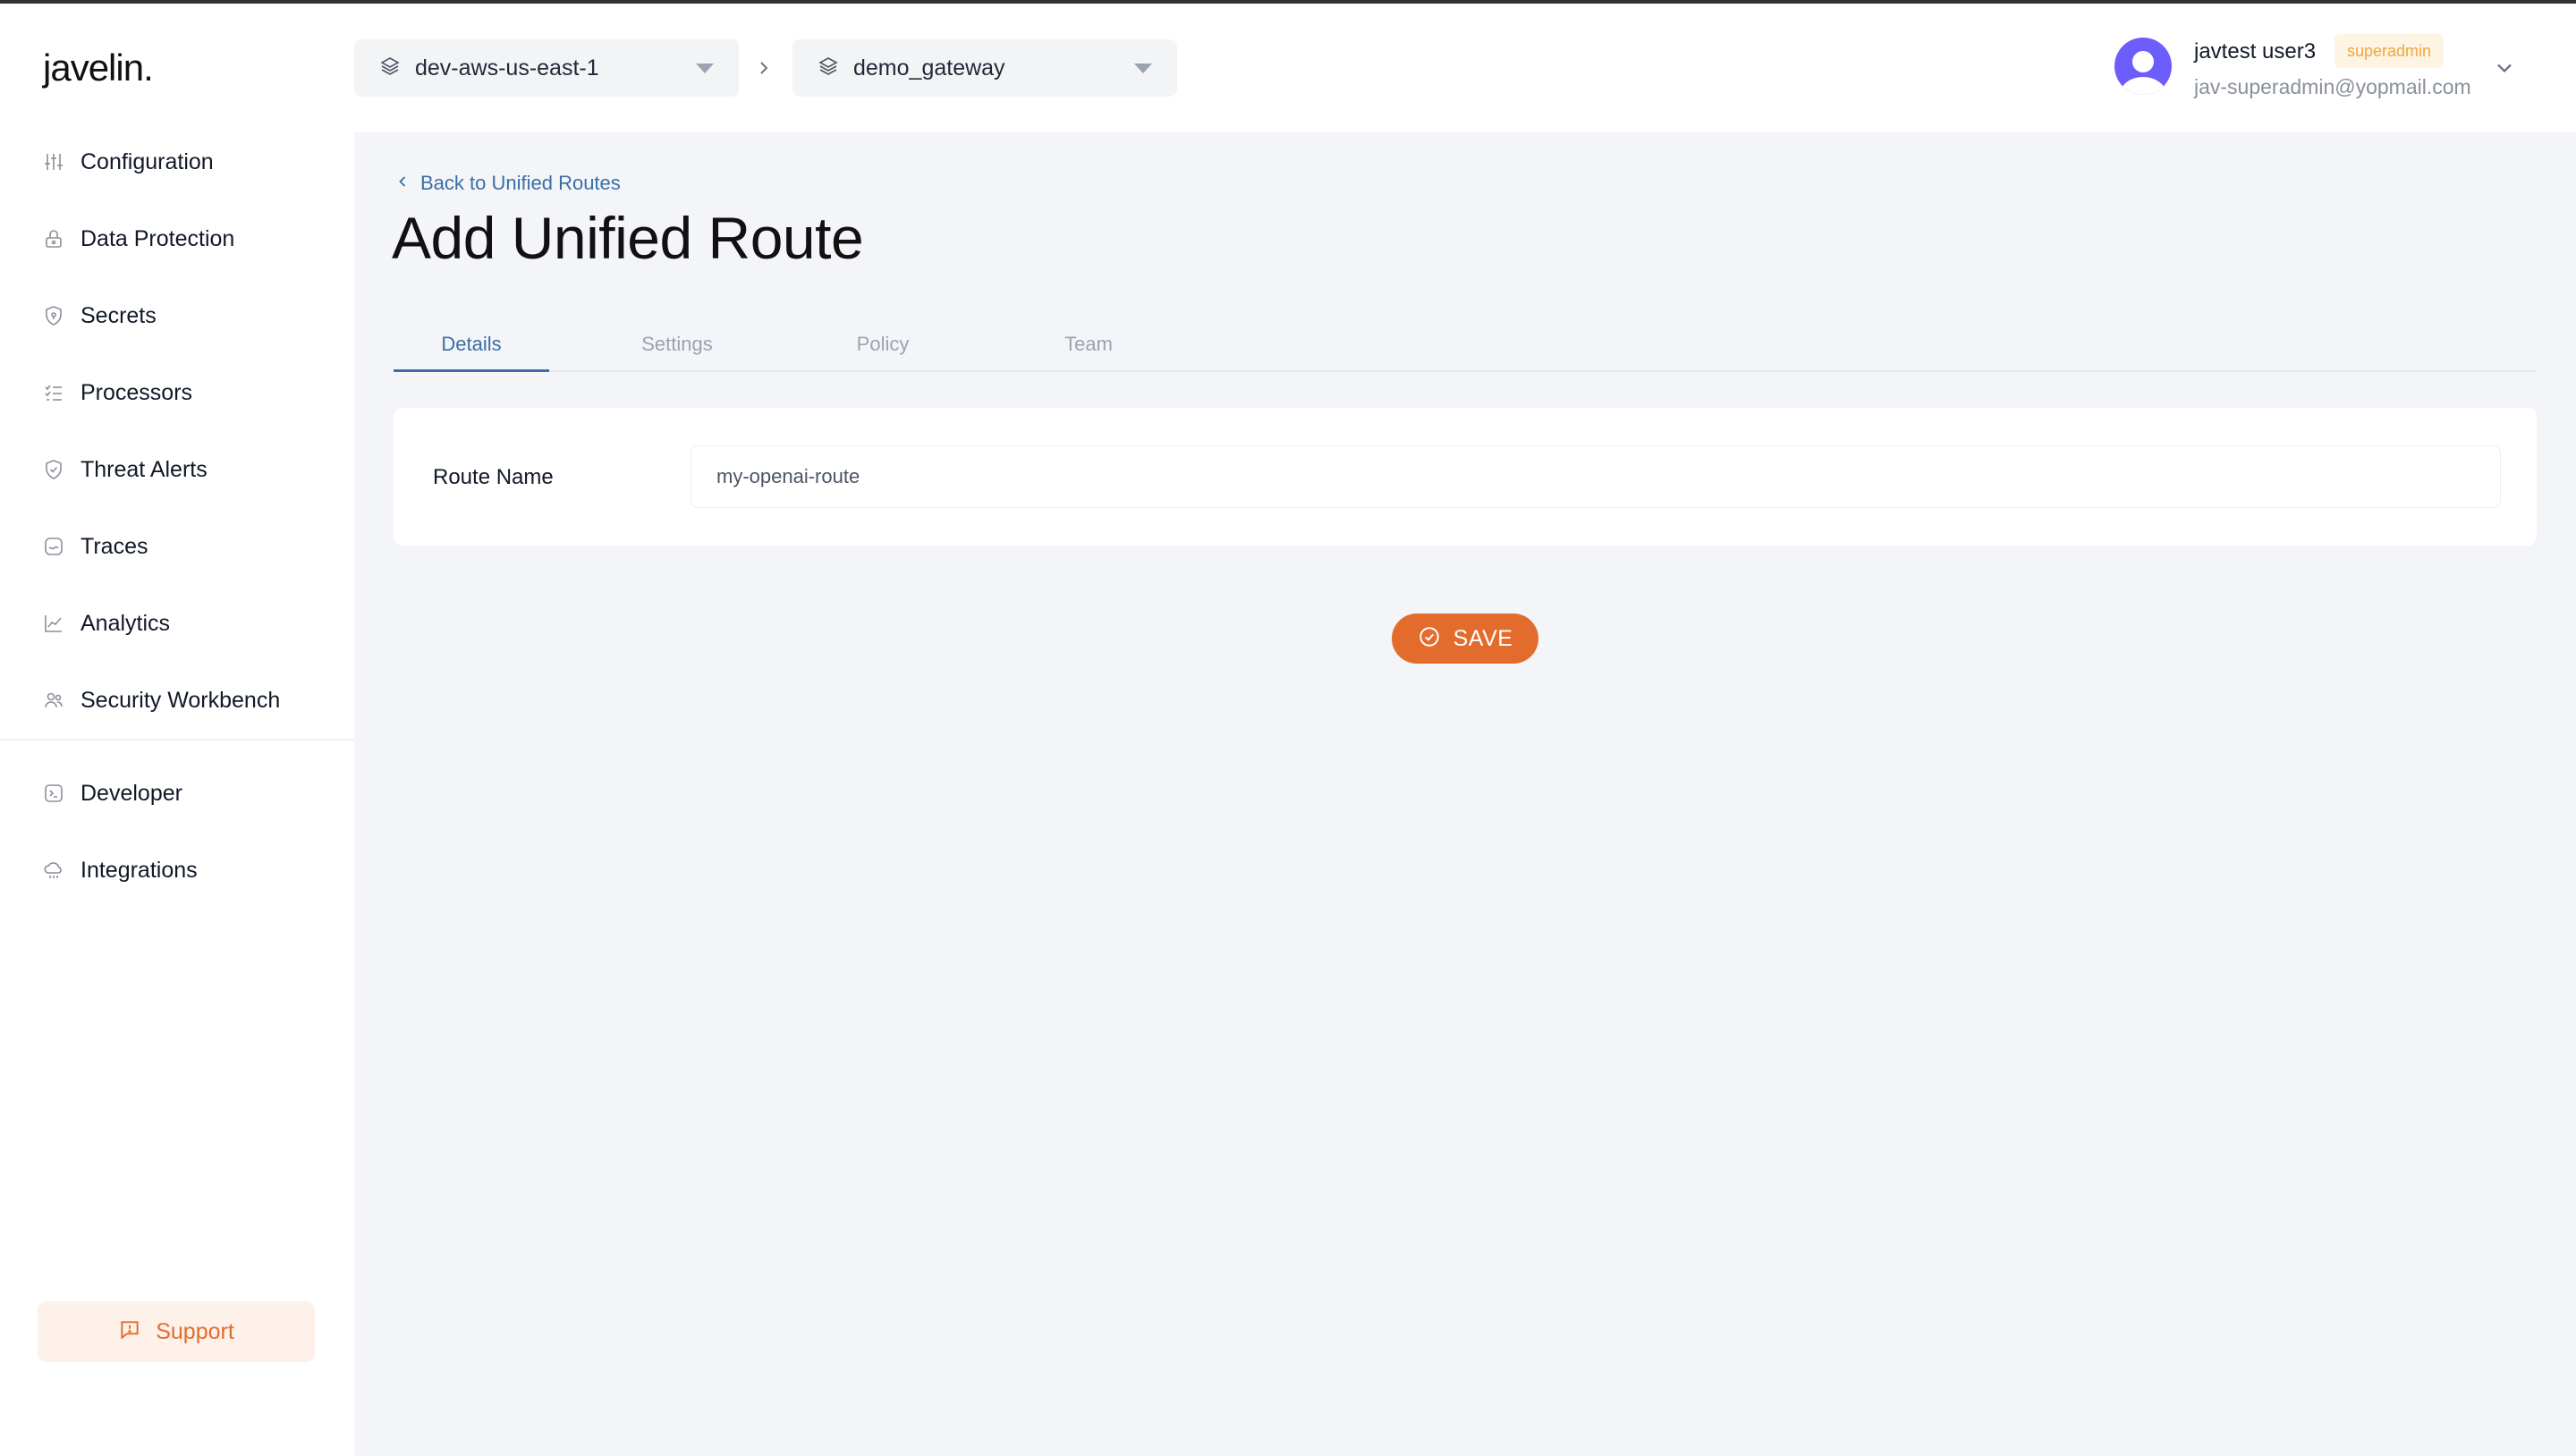 The width and height of the screenshot is (2576, 1456). What do you see at coordinates (53, 623) in the screenshot?
I see `chart-line-icon` at bounding box center [53, 623].